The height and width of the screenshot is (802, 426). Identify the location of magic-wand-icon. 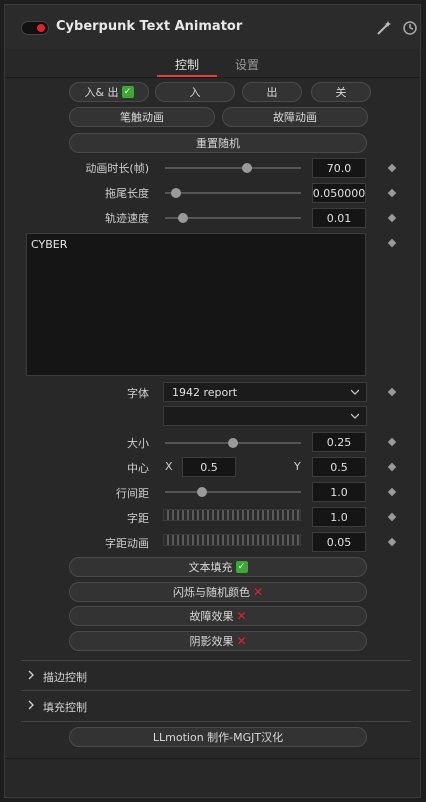
(384, 28).